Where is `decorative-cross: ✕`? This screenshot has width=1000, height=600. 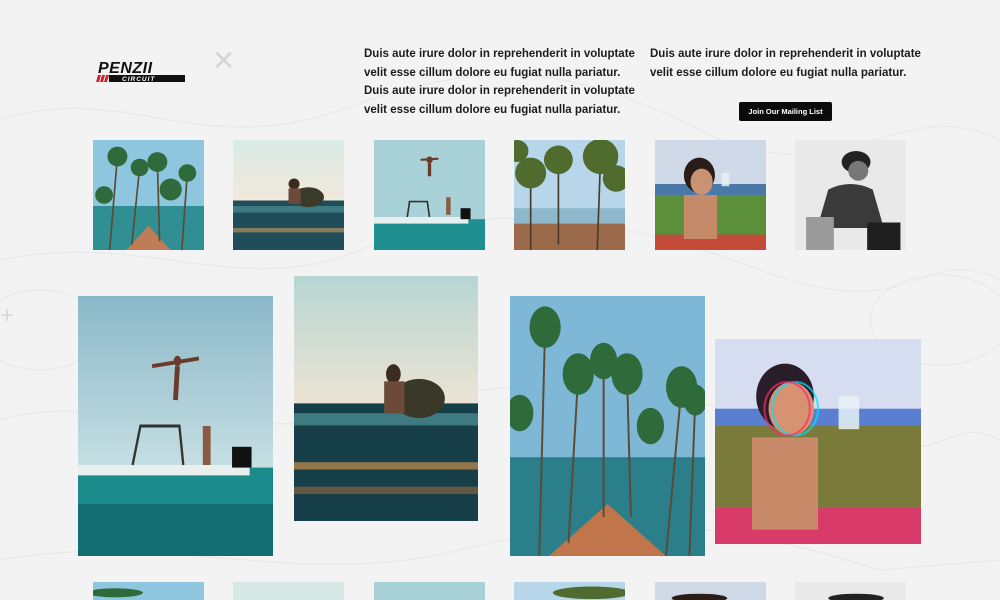
decorative-cross: ✕ is located at coordinates (224, 60).